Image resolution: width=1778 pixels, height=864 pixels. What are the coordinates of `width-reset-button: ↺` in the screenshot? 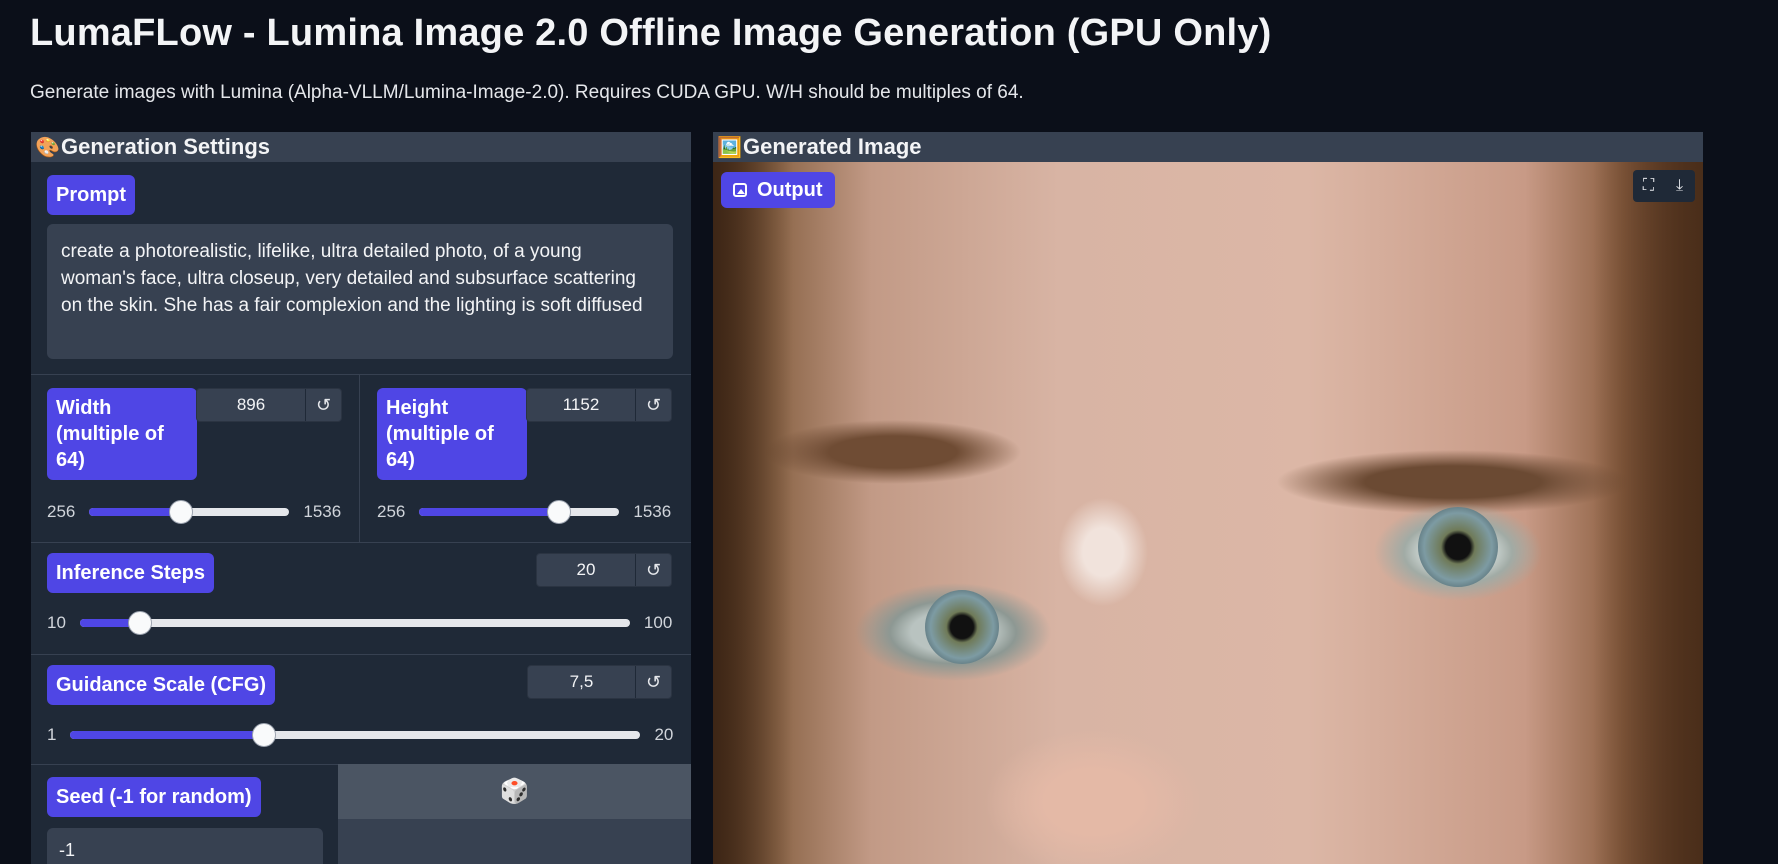 It's located at (323, 405).